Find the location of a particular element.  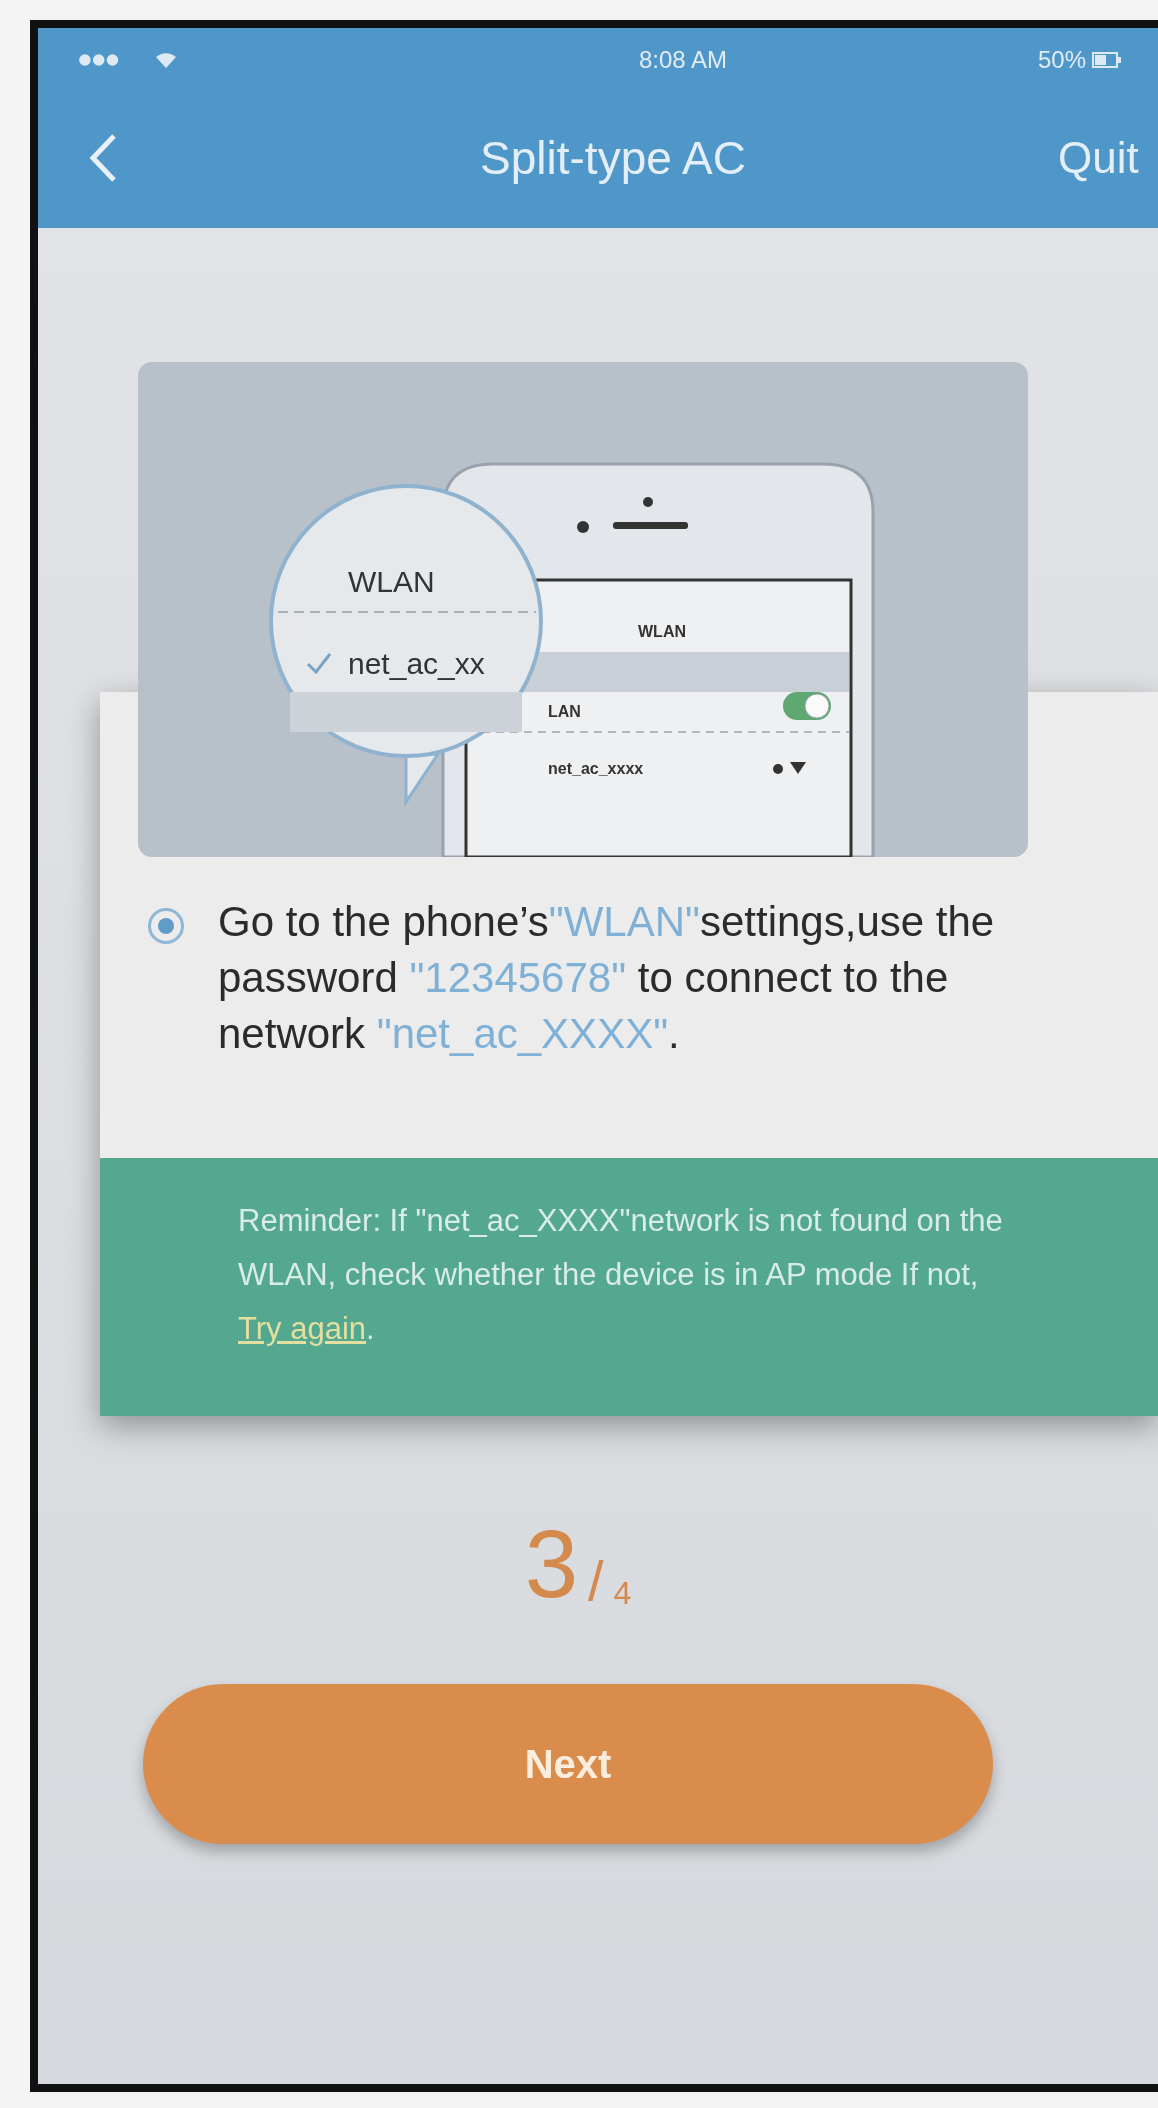

reminder-text: Reminder: If "net_ac_XXXX"network is not found on the WLAN, check whether the device is in AP mode If not, Try again. is located at coordinates (621, 1275).